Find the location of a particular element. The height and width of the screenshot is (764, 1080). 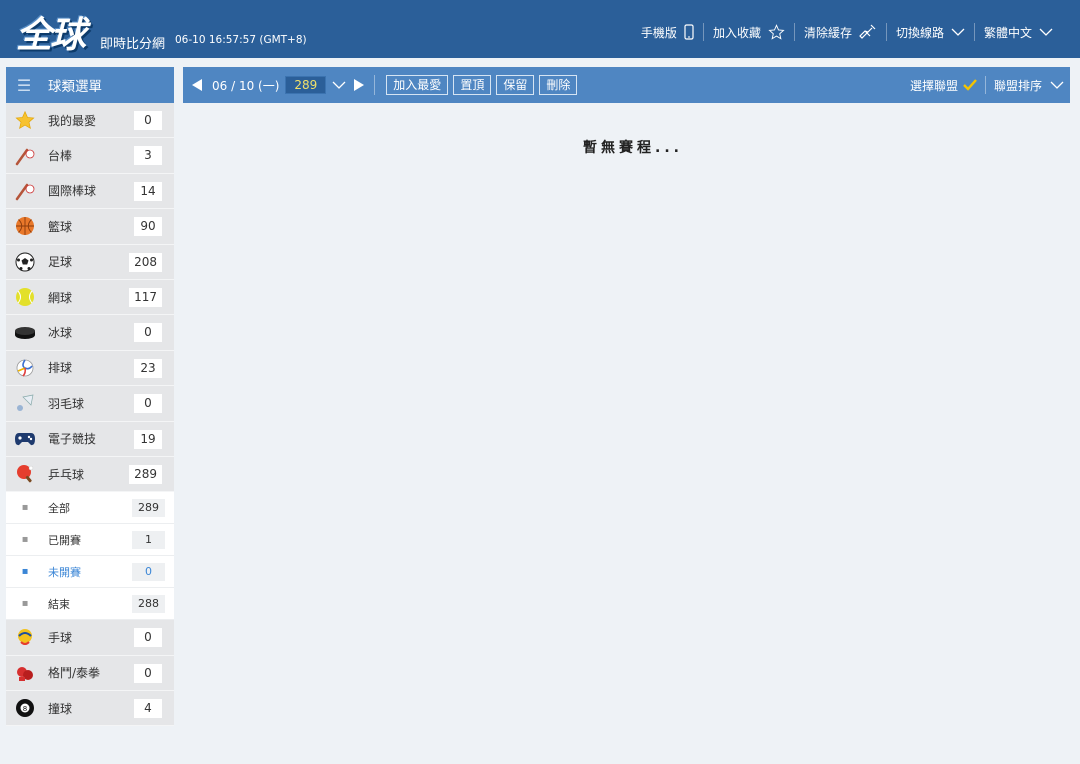

checkmark-icon is located at coordinates (970, 85).